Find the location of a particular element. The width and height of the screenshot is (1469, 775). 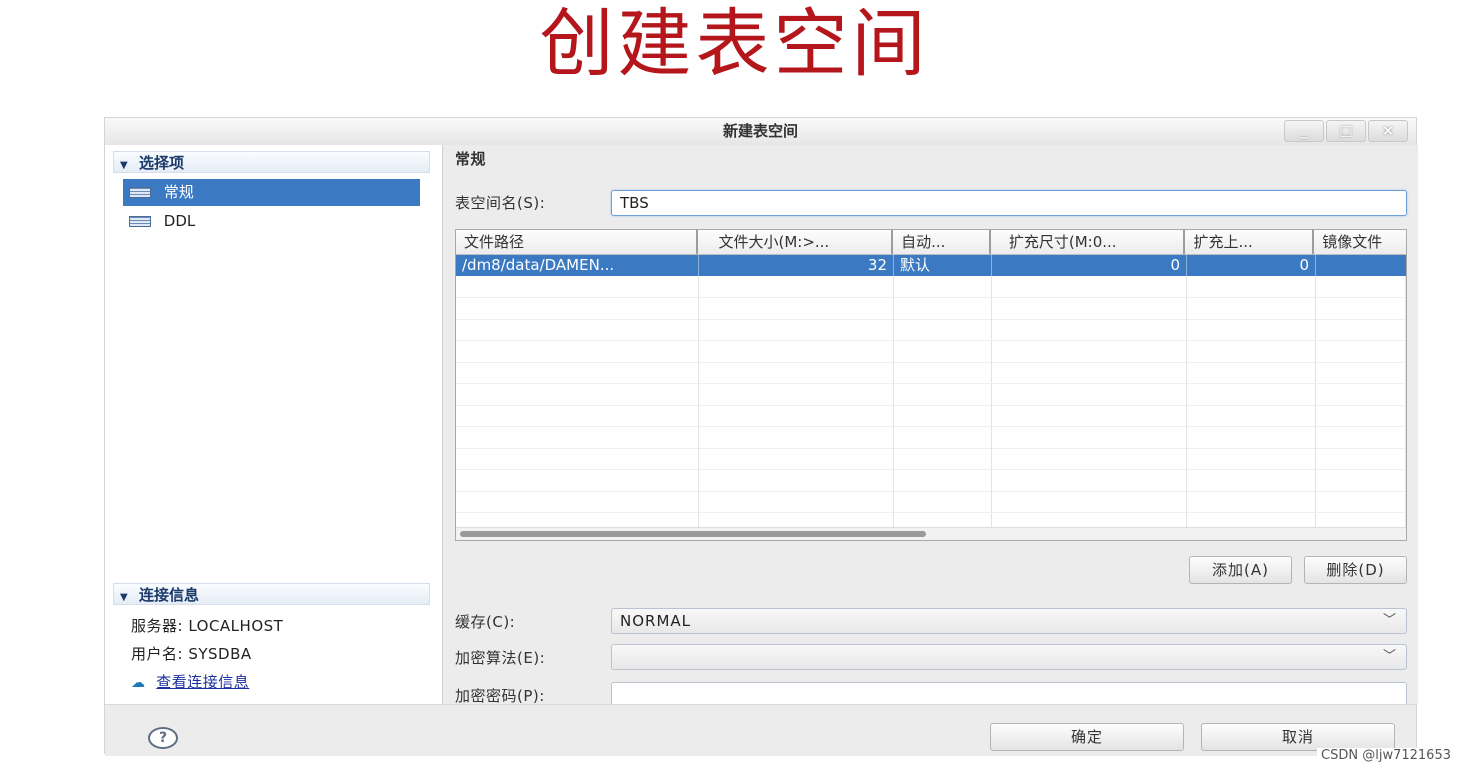

tablespace-name-input is located at coordinates (1009, 203).